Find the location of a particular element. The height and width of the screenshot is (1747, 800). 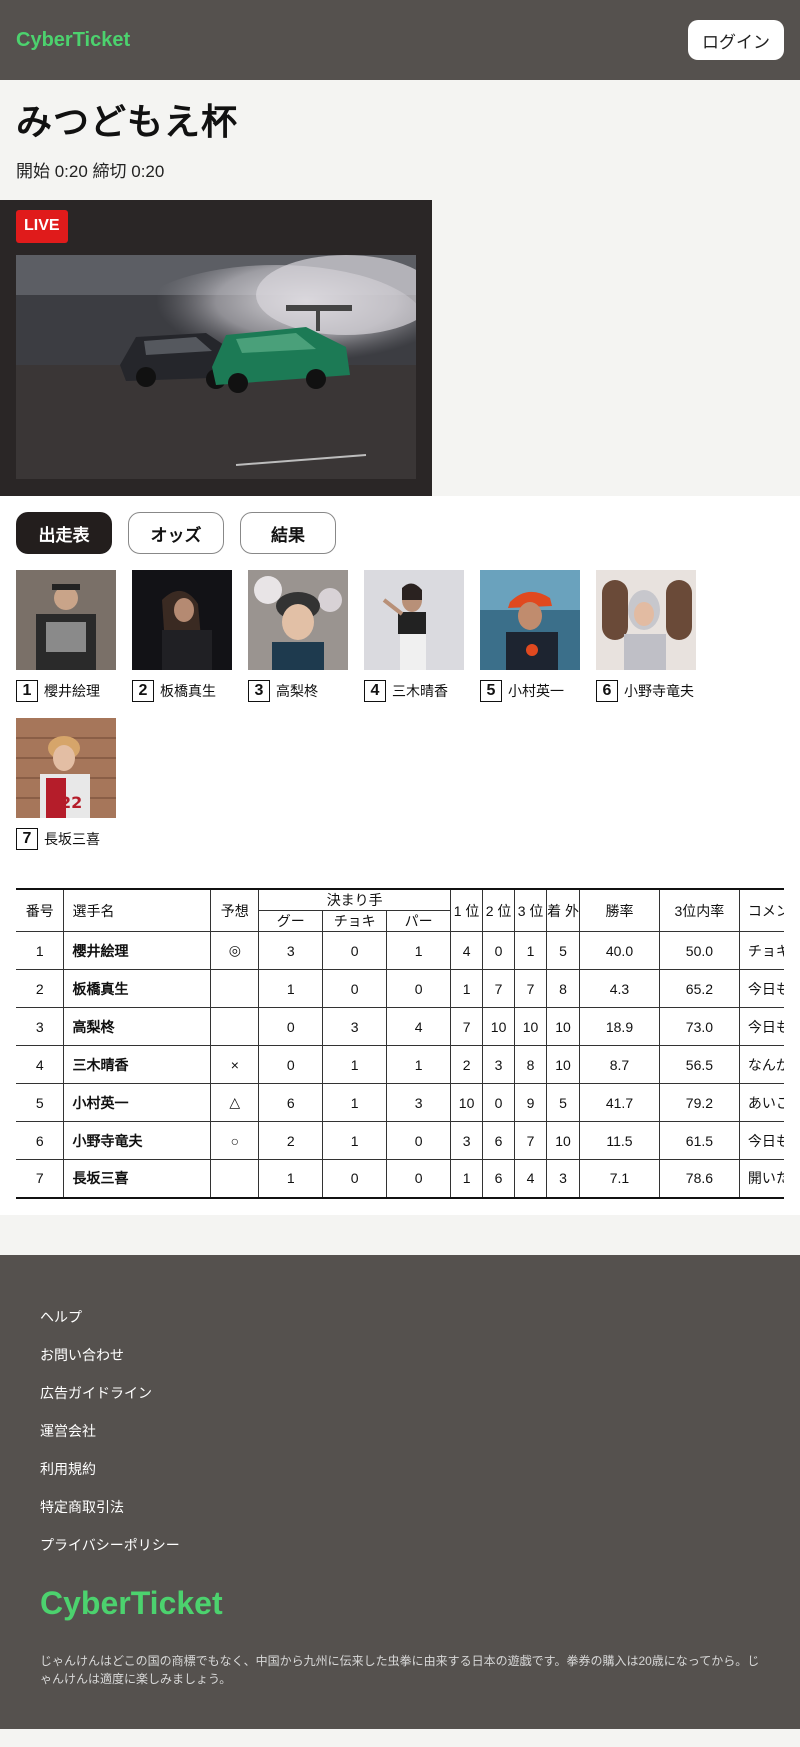

footer-link-contact: お問い合わせ is located at coordinates (400, 1355).